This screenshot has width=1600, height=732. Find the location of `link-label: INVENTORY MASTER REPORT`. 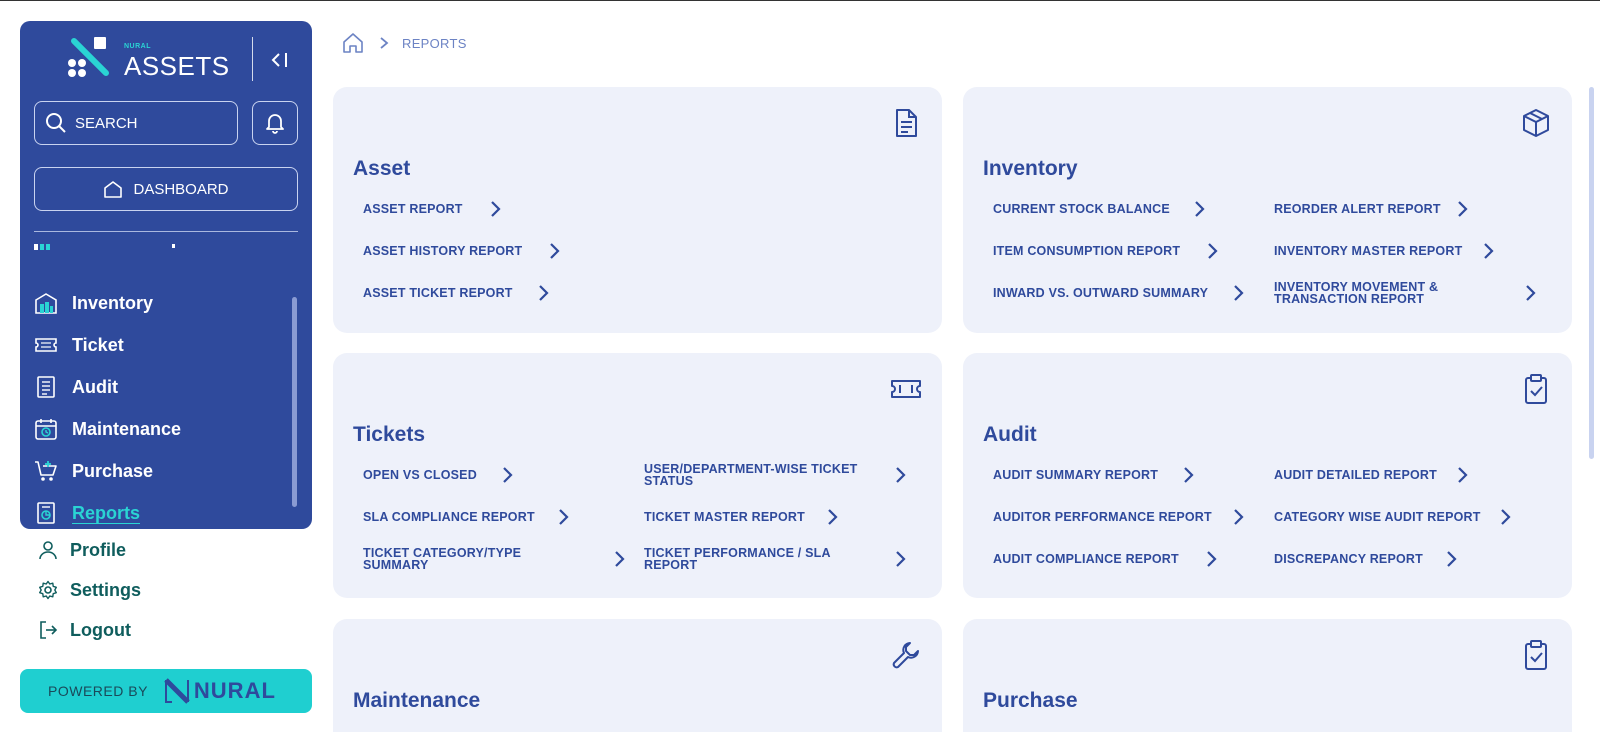

link-label: INVENTORY MASTER REPORT is located at coordinates (1368, 251).